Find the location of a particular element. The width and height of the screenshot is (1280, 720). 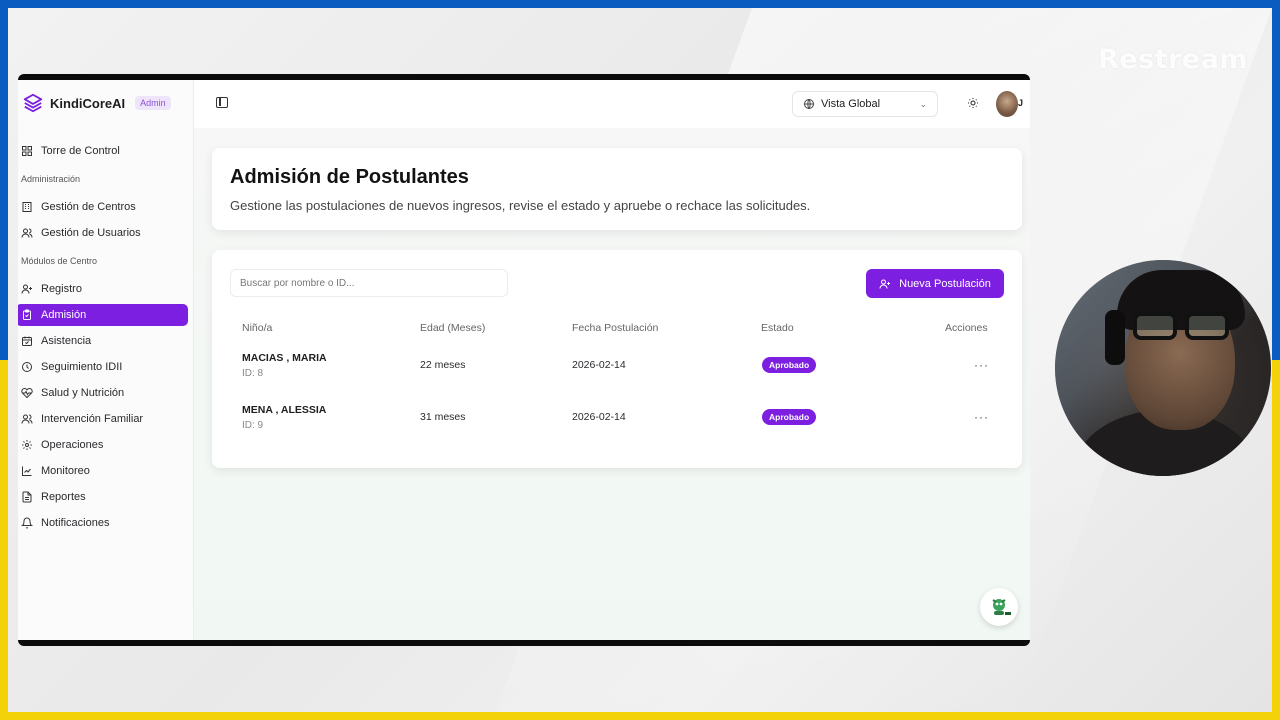

sidebar-item-operaciones: Operaciones is located at coordinates (103, 445).